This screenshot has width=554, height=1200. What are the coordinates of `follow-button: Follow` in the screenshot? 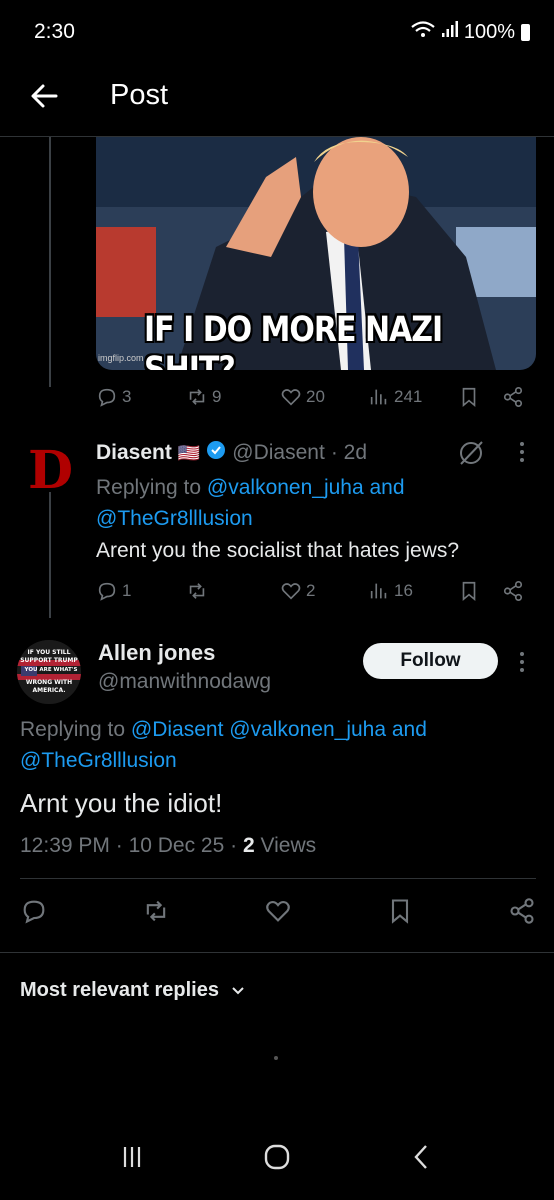 It's located at (430, 661).